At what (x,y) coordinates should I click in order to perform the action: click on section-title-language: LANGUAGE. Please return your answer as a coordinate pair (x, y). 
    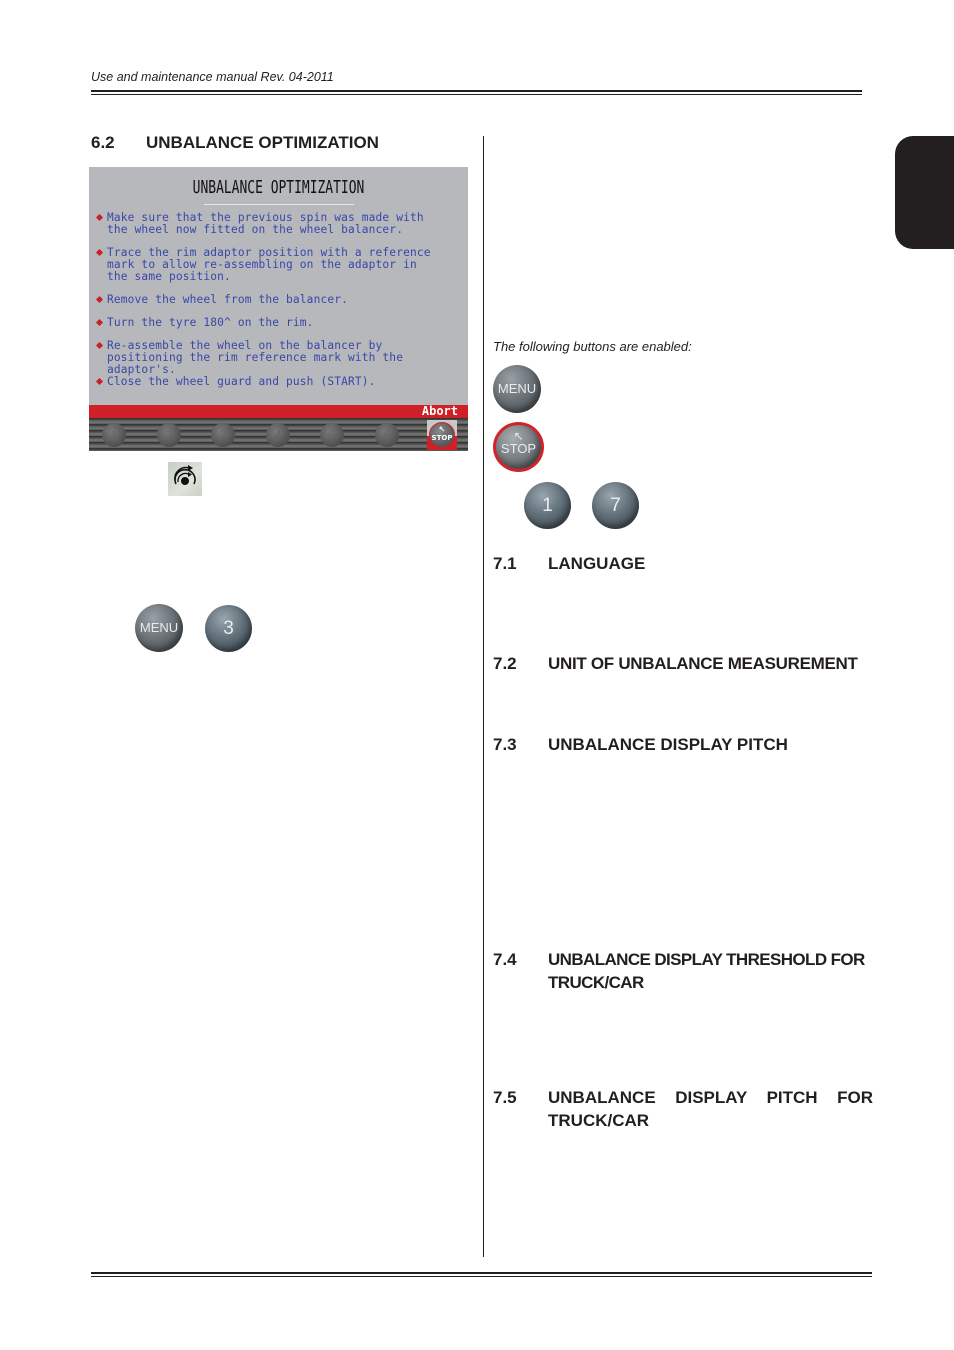
    Looking at the image, I should click on (597, 563).